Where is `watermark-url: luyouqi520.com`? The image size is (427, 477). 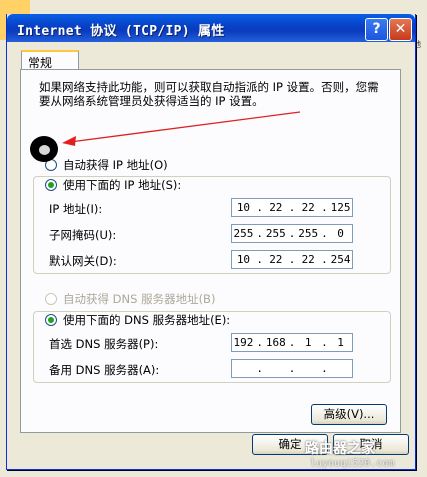
watermark-url: luyouqi520.com is located at coordinates (352, 463).